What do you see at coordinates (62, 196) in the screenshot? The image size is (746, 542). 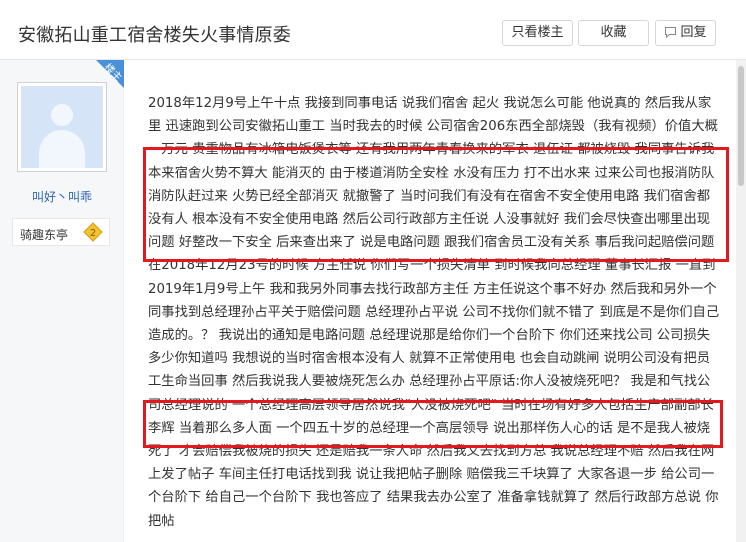 I see `author-username: 叫好丶叫乖` at bounding box center [62, 196].